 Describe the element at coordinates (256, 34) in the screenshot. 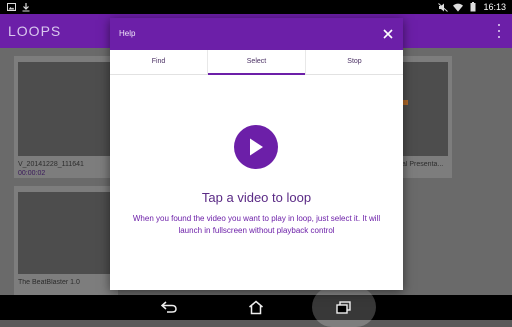

I see `dialog-header: Help` at that location.